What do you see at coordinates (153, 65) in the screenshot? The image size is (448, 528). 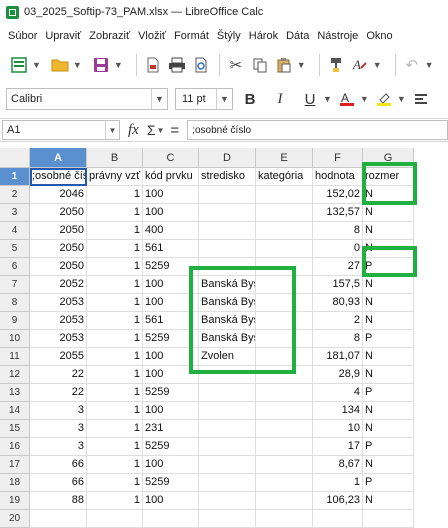 I see `export-pdf-icon` at bounding box center [153, 65].